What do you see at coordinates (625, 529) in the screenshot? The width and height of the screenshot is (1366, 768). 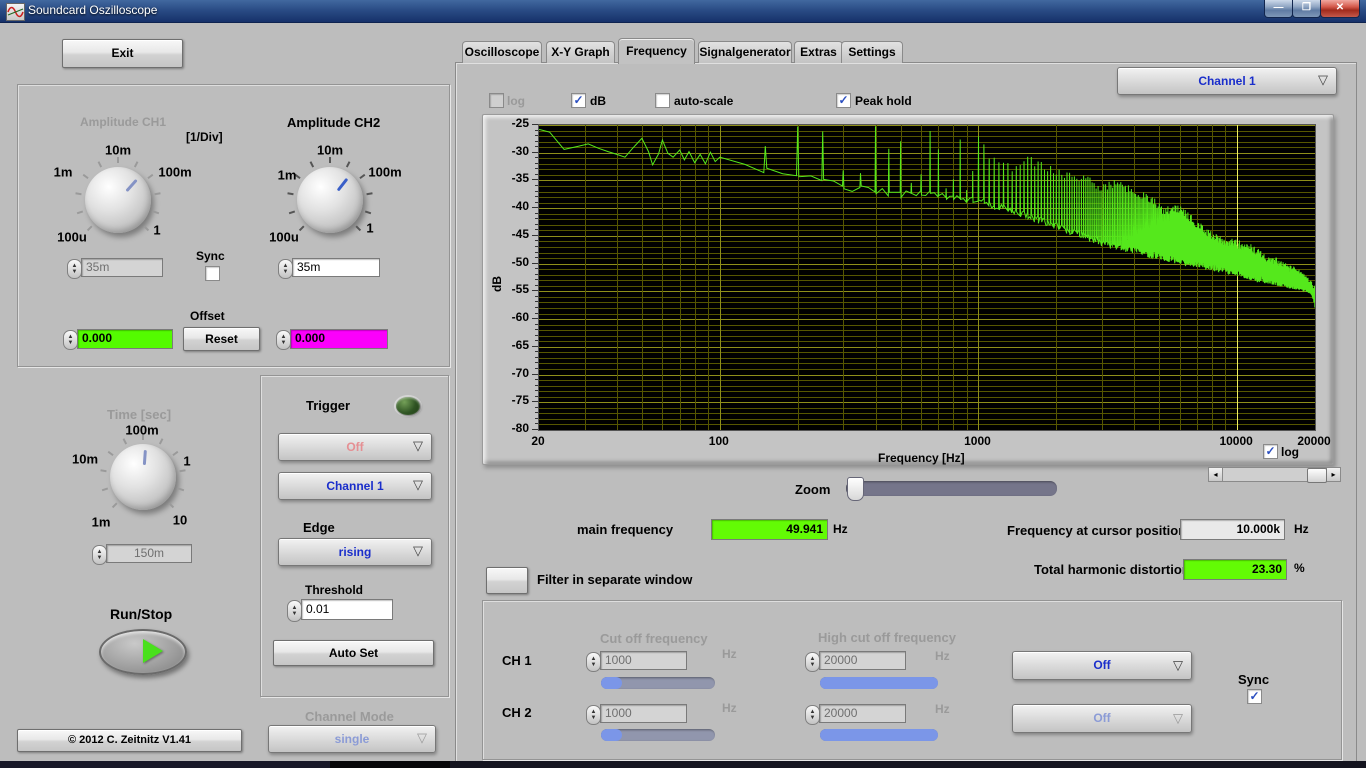 I see `main-frequency-label: main frequency` at bounding box center [625, 529].